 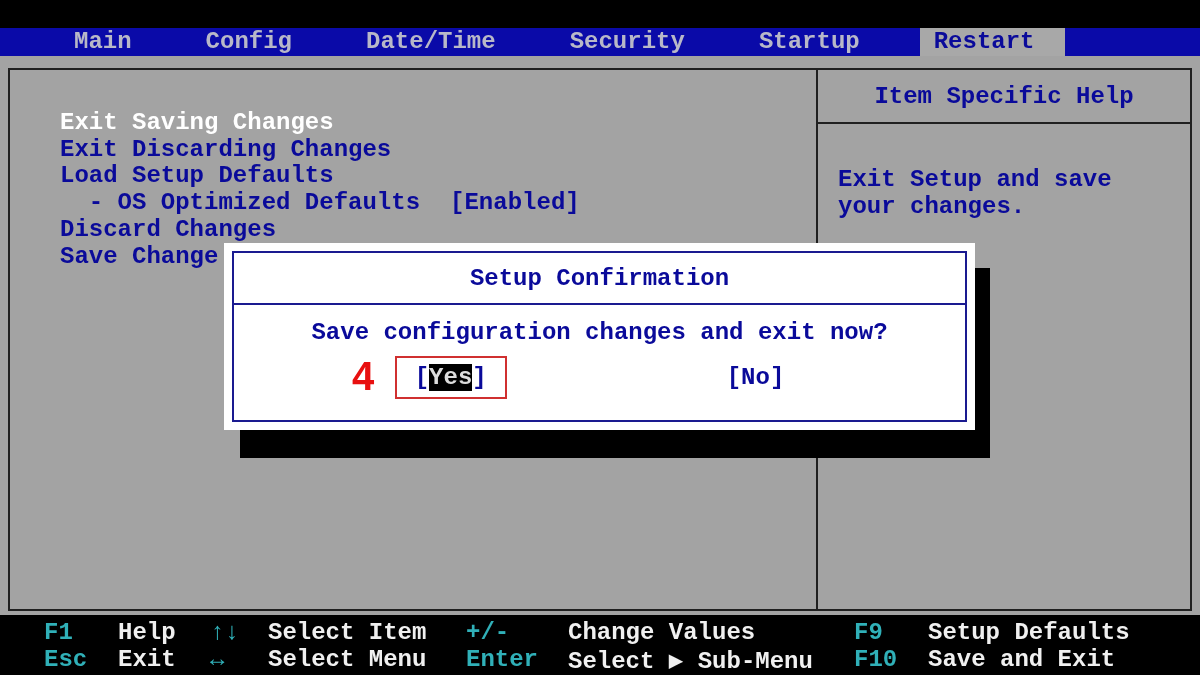 I want to click on menu-item: Discard Changes, so click(x=438, y=230).